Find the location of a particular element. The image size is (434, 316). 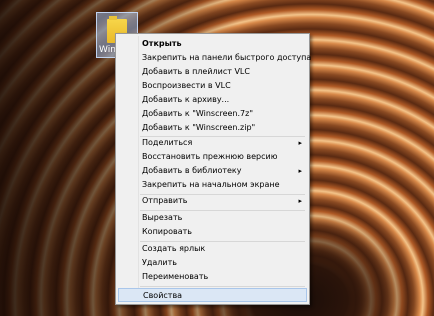

menu-item-add-library: Добавить в библиотеку ▸ is located at coordinates (212, 171).